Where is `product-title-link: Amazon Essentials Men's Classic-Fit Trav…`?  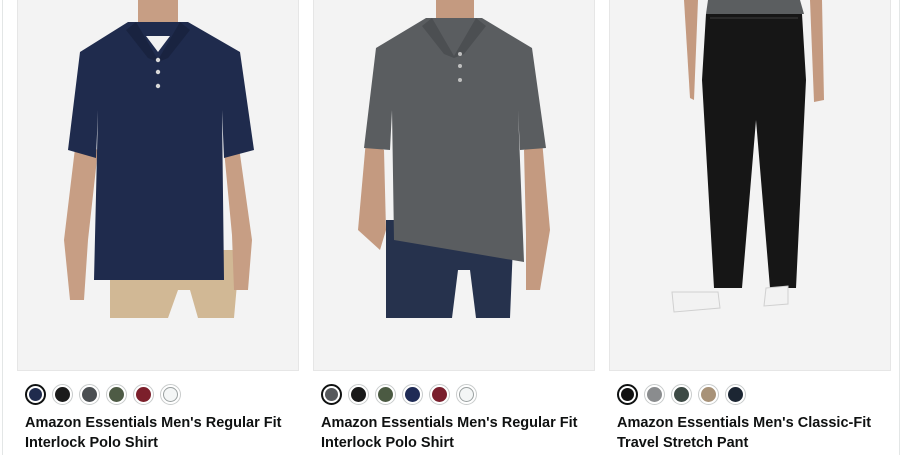 product-title-link: Amazon Essentials Men's Classic-Fit Trav… is located at coordinates (752, 433).